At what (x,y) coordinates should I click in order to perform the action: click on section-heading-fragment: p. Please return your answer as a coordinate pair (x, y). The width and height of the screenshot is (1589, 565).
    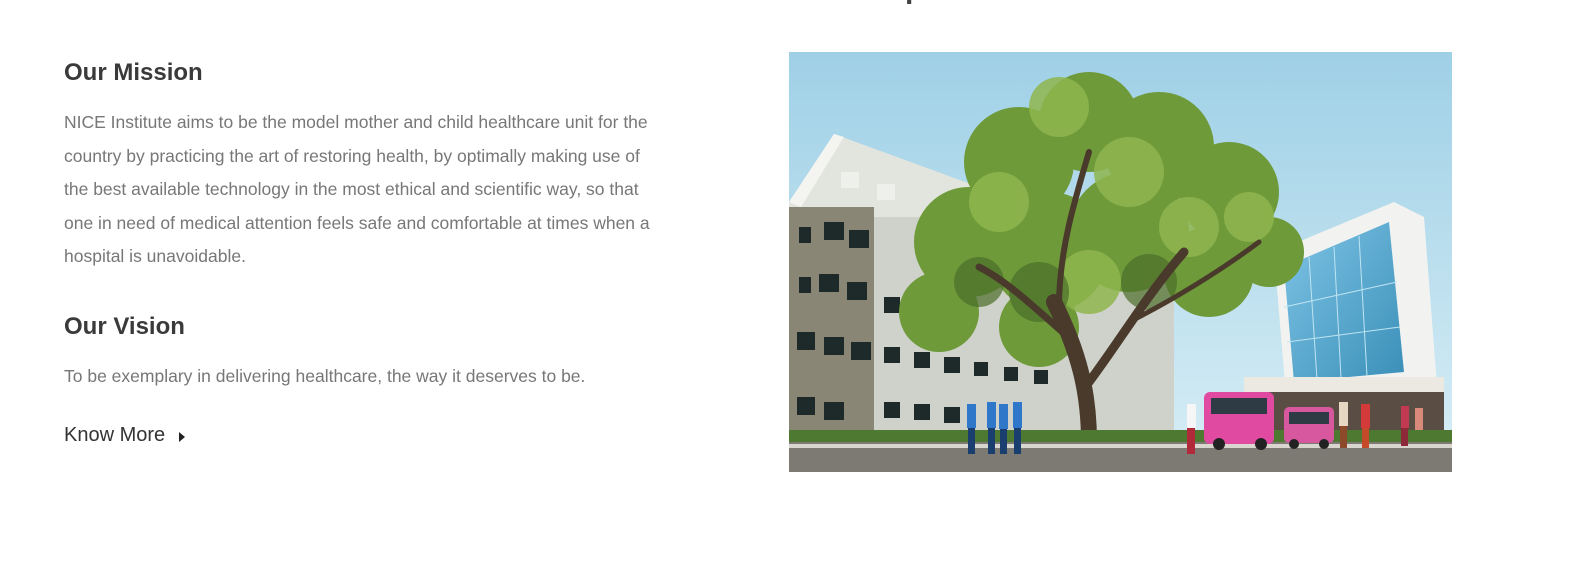
    Looking at the image, I should click on (914, 3).